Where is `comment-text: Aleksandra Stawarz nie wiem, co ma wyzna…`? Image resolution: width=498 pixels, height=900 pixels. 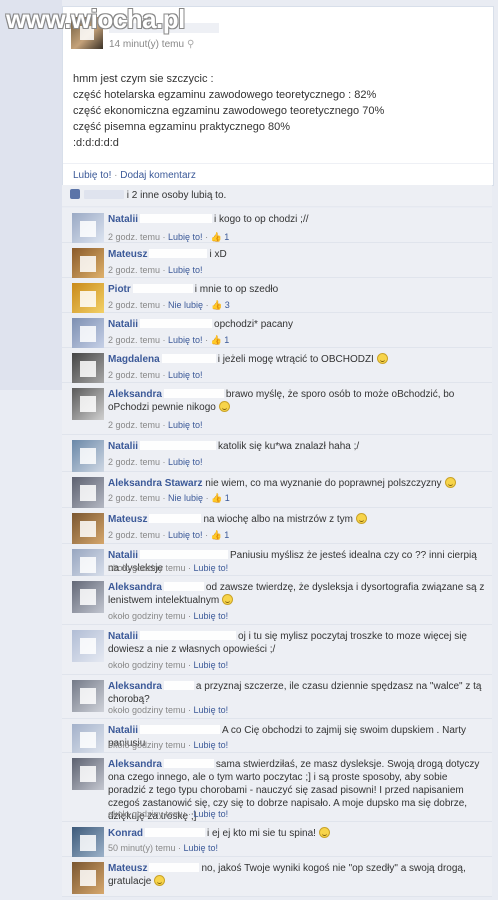 comment-text: Aleksandra Stawarz nie wiem, co ma wyzna… is located at coordinates (297, 483).